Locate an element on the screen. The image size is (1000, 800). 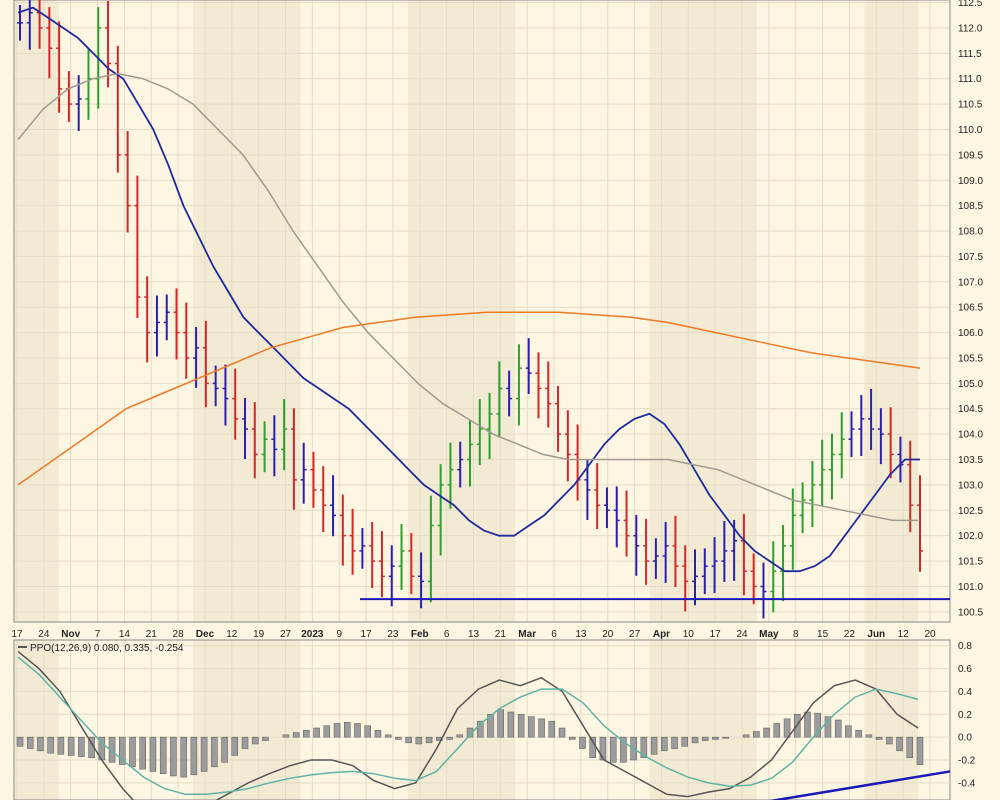
date-tick-label: 20 is located at coordinates (608, 634).